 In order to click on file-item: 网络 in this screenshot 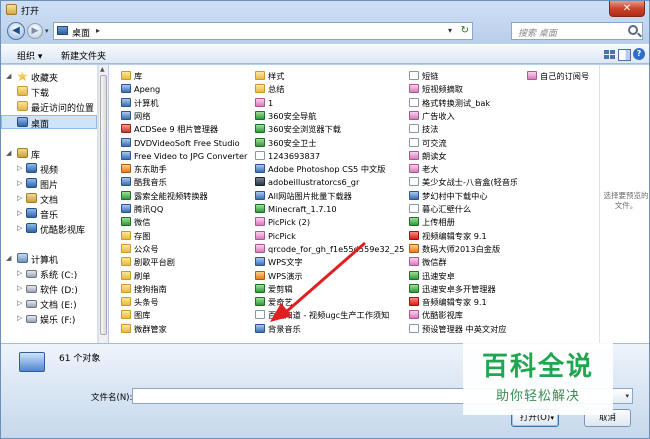, I will do `click(187, 116)`.